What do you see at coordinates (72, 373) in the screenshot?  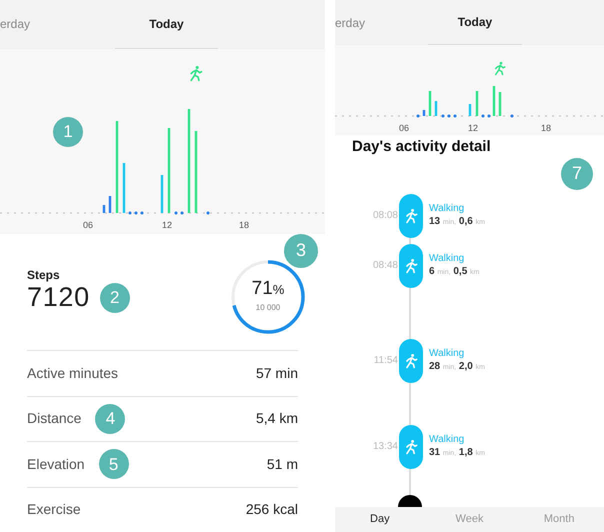 I see `stat-label: Active minutes` at bounding box center [72, 373].